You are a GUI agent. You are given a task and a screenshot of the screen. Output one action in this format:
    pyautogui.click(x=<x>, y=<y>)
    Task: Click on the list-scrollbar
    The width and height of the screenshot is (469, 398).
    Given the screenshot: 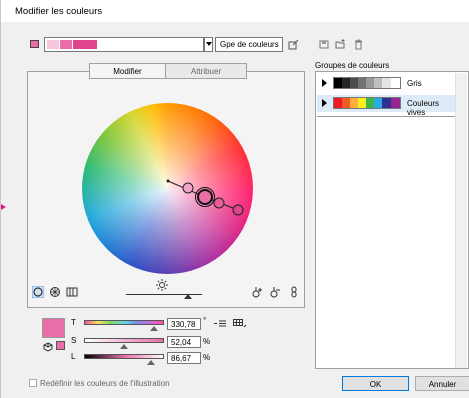 What is the action you would take?
    pyautogui.click(x=461, y=220)
    